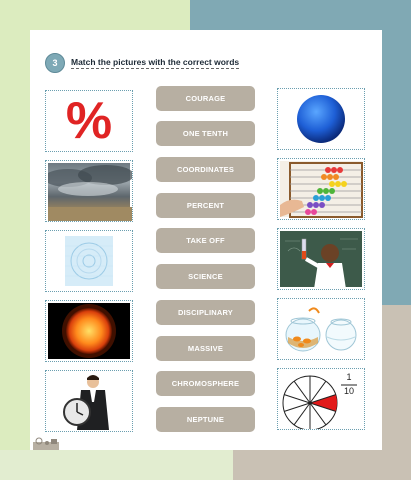 This screenshot has height=480, width=411. I want to click on abacus-icon, so click(321, 190).